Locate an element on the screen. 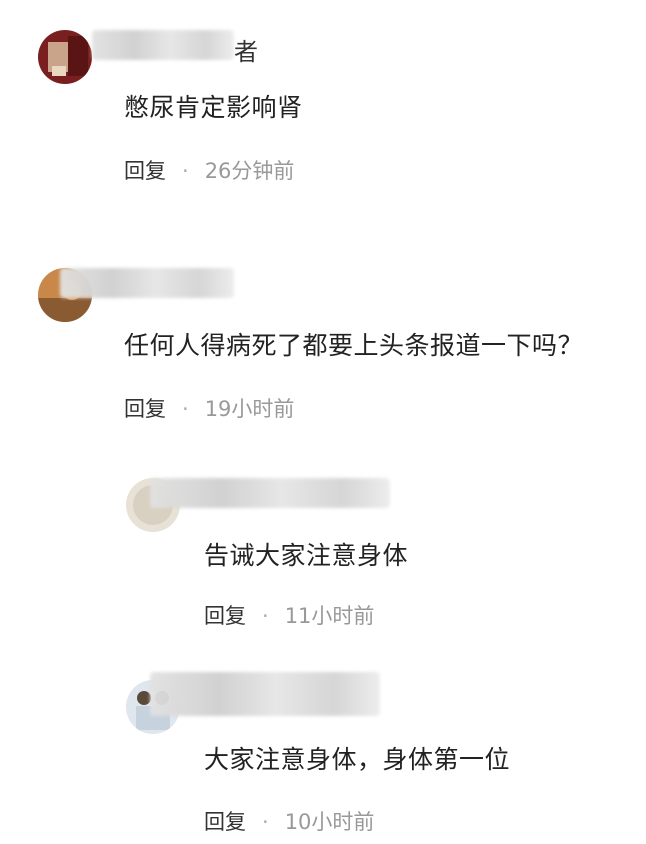 The height and width of the screenshot is (844, 646). avatar-image is located at coordinates (65, 57).